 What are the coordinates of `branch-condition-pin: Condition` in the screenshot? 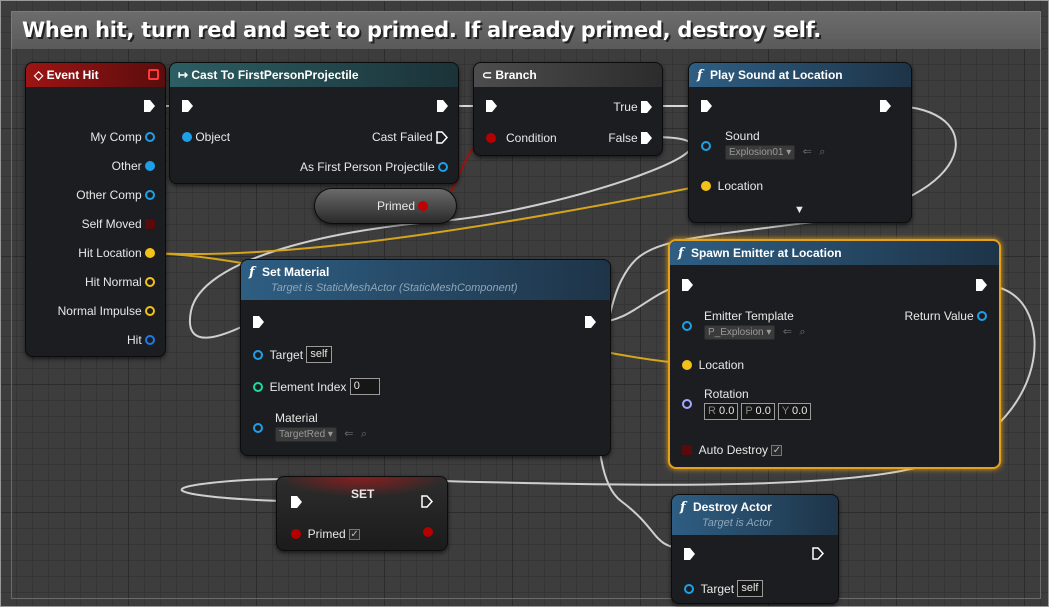 It's located at (521, 138).